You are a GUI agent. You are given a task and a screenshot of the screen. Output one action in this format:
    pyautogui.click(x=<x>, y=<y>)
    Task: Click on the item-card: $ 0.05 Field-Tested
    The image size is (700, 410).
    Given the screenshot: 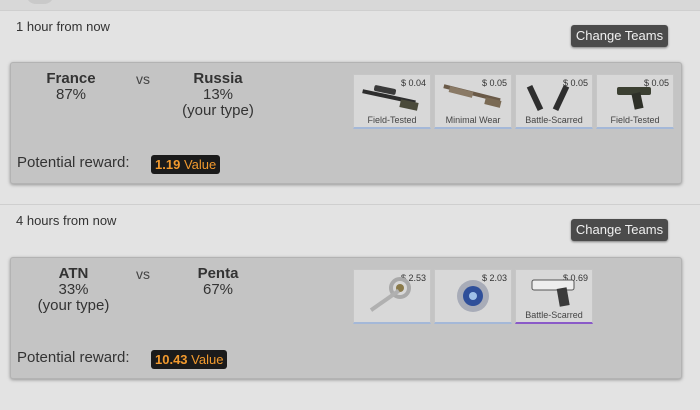 What is the action you would take?
    pyautogui.click(x=635, y=101)
    